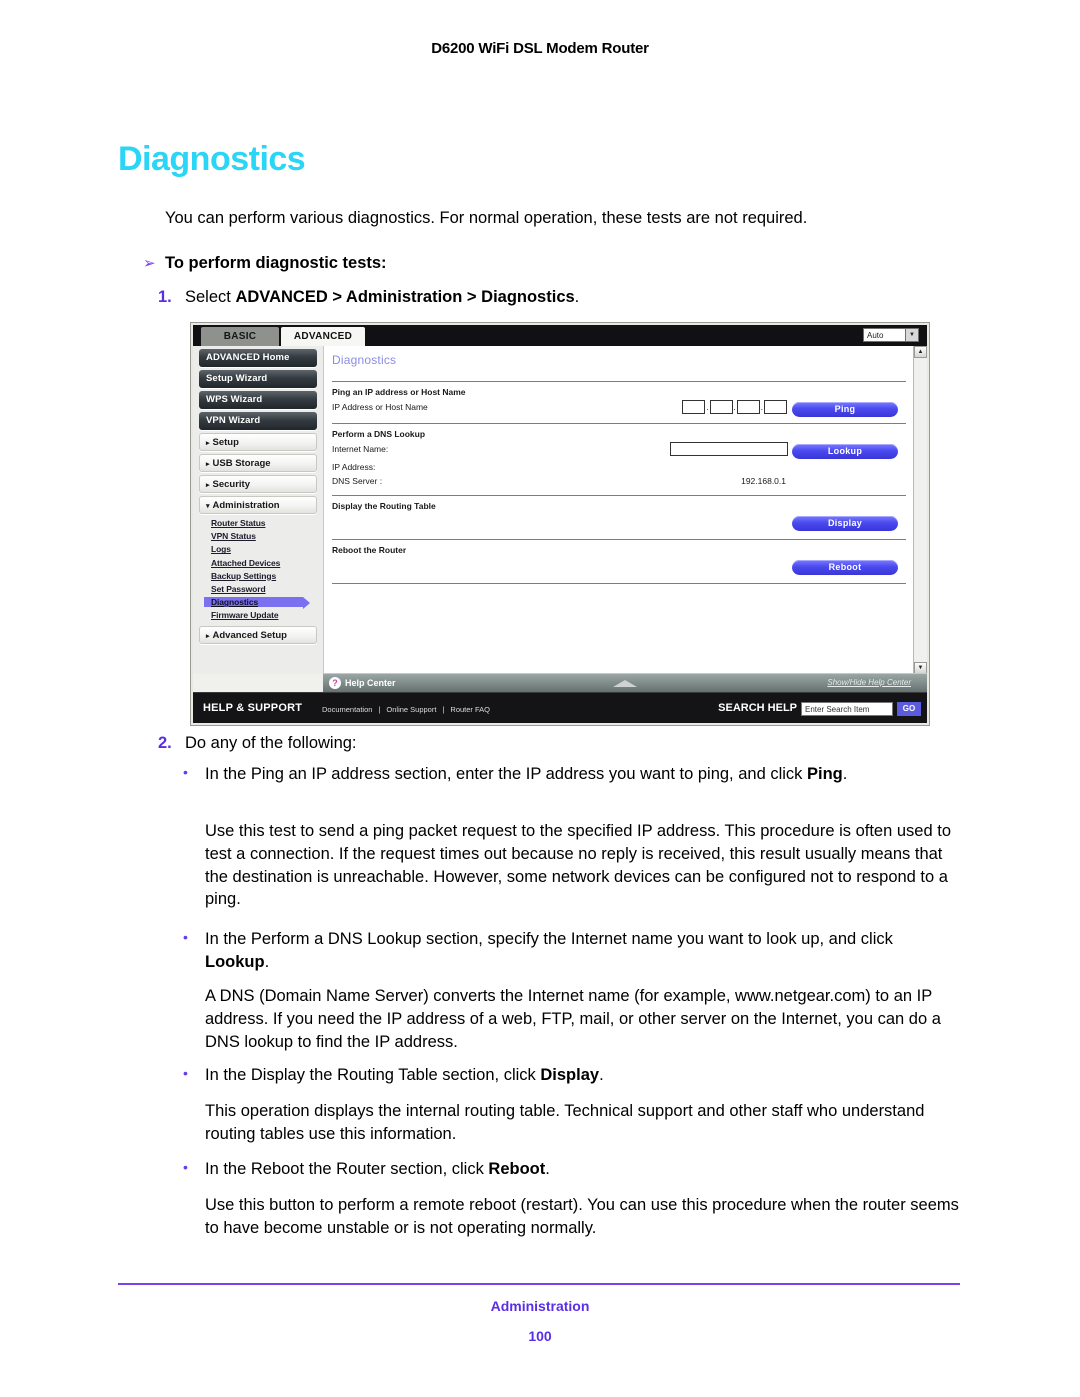 The width and height of the screenshot is (1080, 1397). I want to click on dns-ip-address-row: IP Address:, so click(619, 468).